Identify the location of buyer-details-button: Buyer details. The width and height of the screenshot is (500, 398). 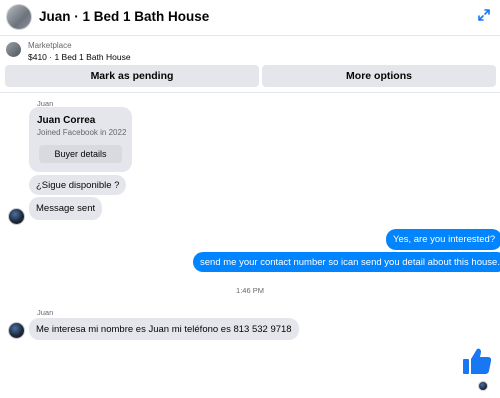
(80, 154).